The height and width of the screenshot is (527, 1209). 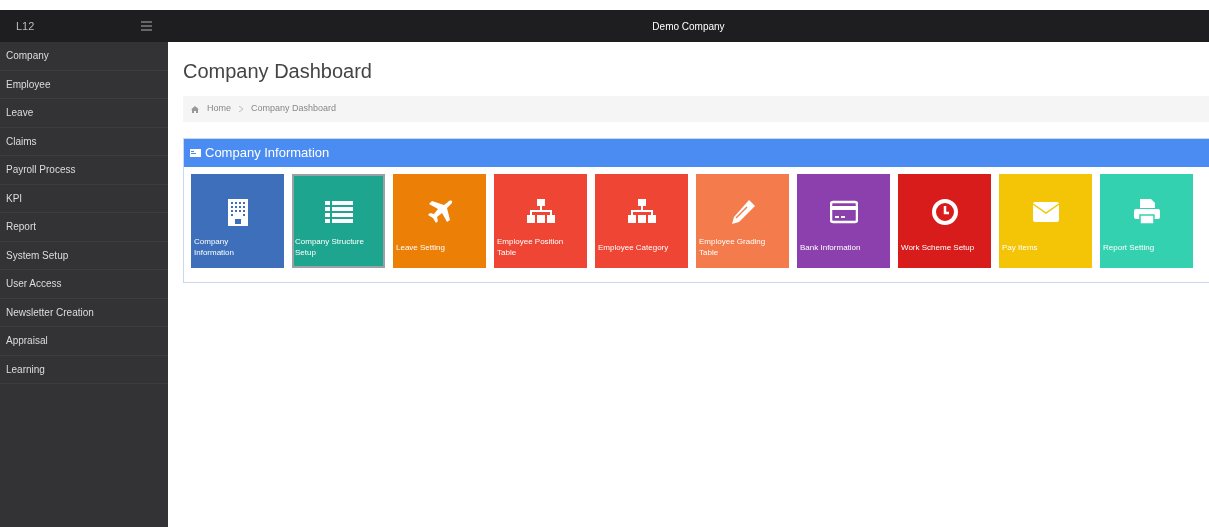 I want to click on dashboard-tile: Employee Position Table, so click(x=540, y=221).